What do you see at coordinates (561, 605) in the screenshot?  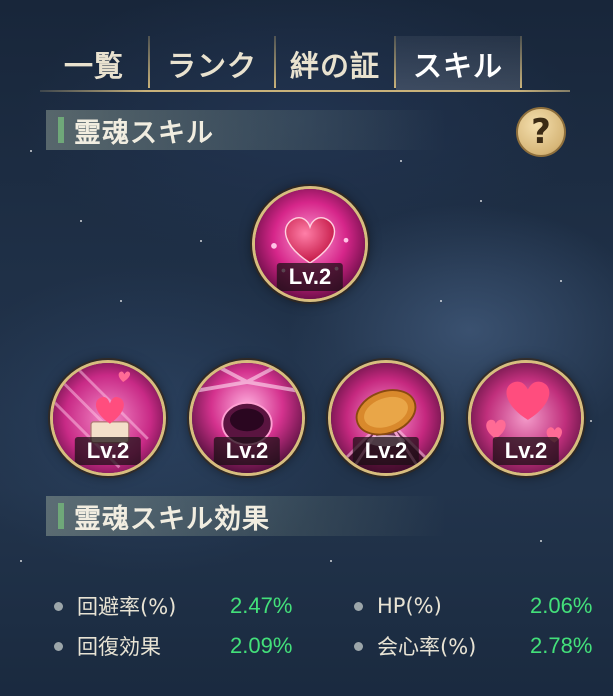 I see `effect-value: 2.06%` at bounding box center [561, 605].